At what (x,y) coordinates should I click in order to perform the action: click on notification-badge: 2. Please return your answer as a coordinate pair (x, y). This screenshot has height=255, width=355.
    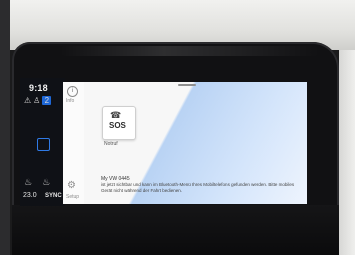
    Looking at the image, I should click on (47, 100).